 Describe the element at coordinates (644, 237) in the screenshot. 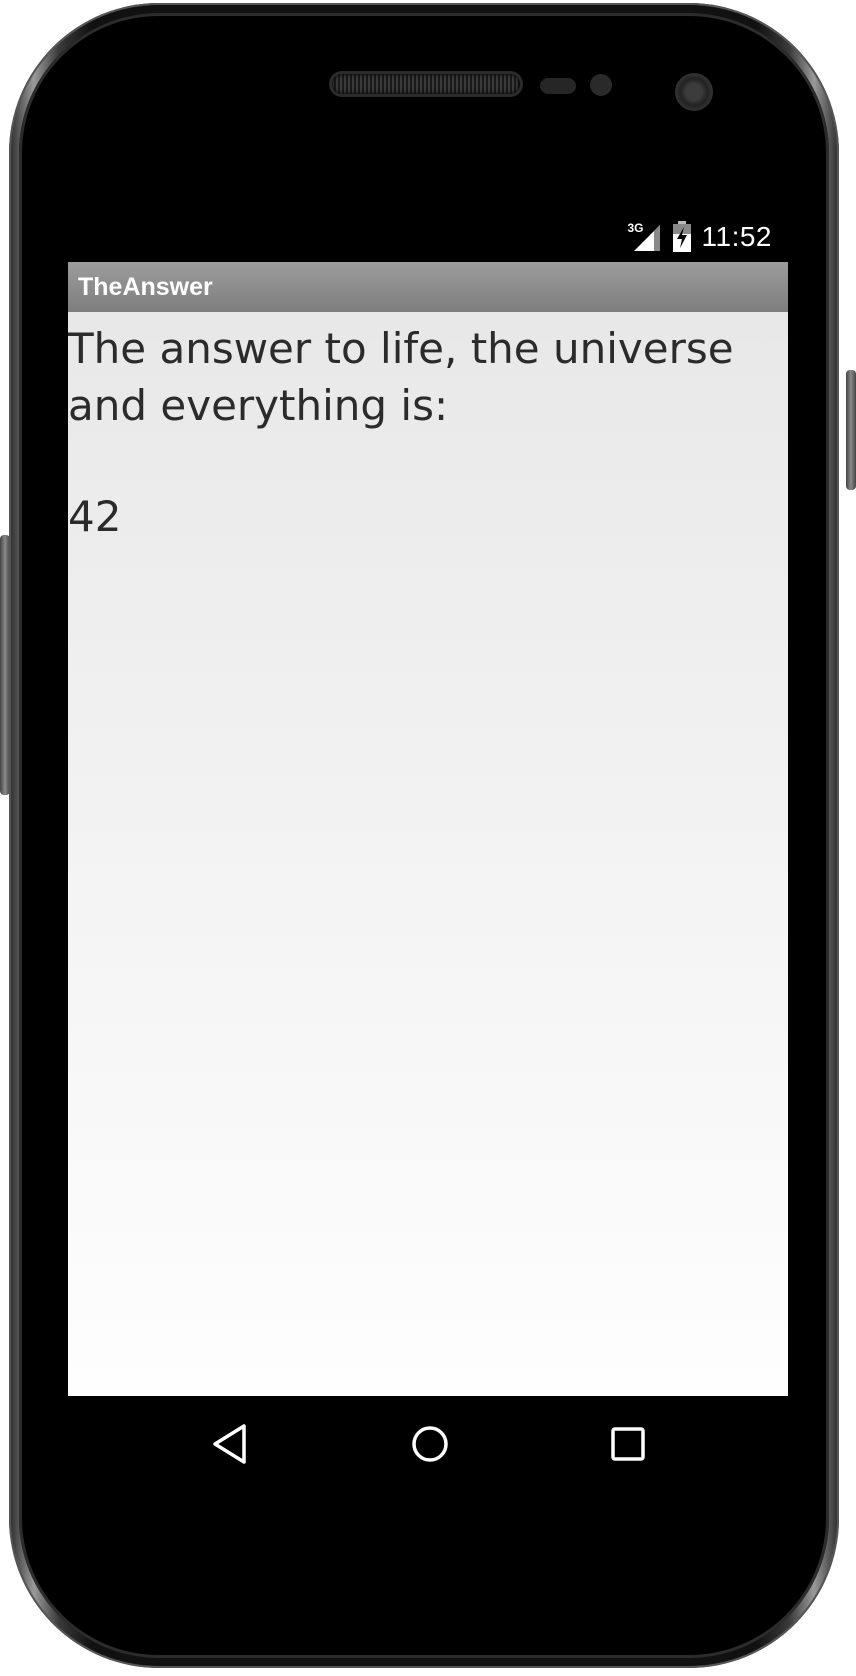

I see `cell-signal-icon: 3G` at that location.